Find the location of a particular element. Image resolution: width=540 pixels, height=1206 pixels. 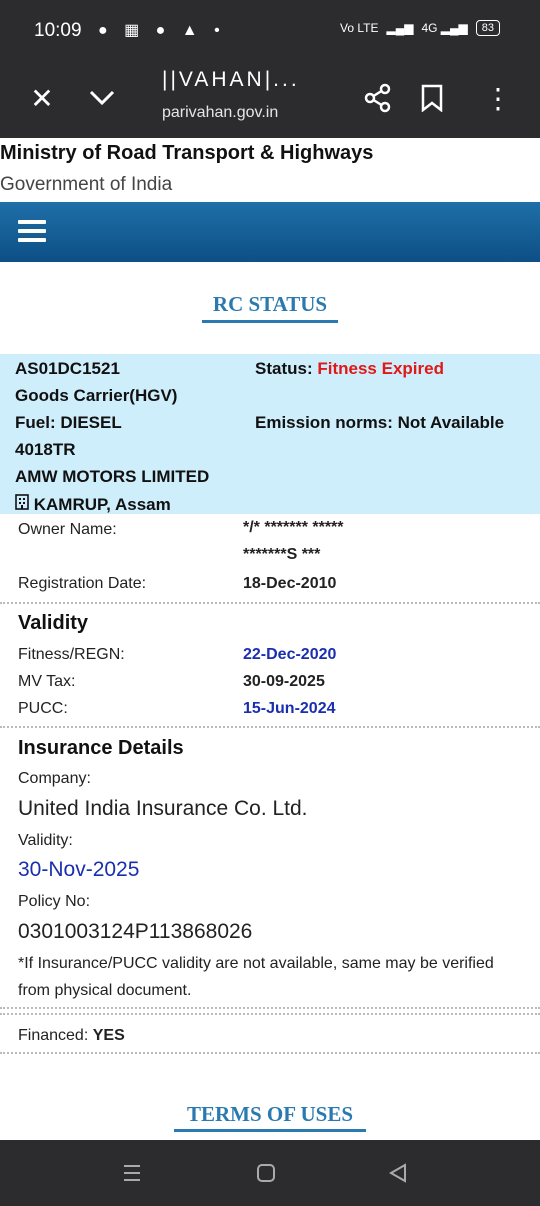

browser-toolbar: ✕ ||VAHAN|... parivahan.gov.in ⋮ is located at coordinates (270, 99).